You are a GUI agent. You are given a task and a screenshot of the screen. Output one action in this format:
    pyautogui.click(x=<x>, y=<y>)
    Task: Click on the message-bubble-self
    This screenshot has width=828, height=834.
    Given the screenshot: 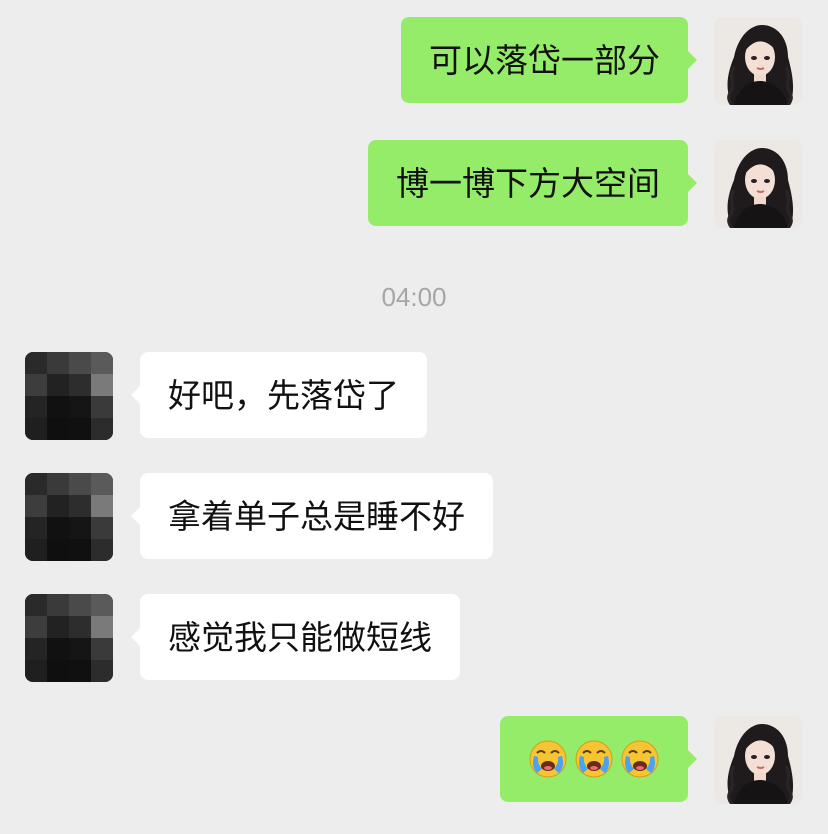 What is the action you would take?
    pyautogui.click(x=598, y=759)
    